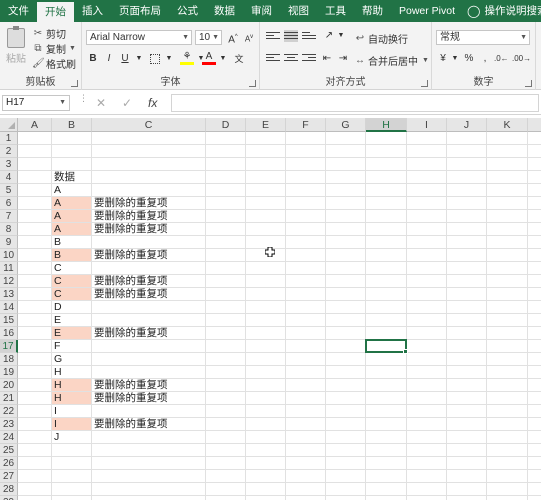 The image size is (541, 500). I want to click on increase-decimal-icon: .0←, so click(501, 59).